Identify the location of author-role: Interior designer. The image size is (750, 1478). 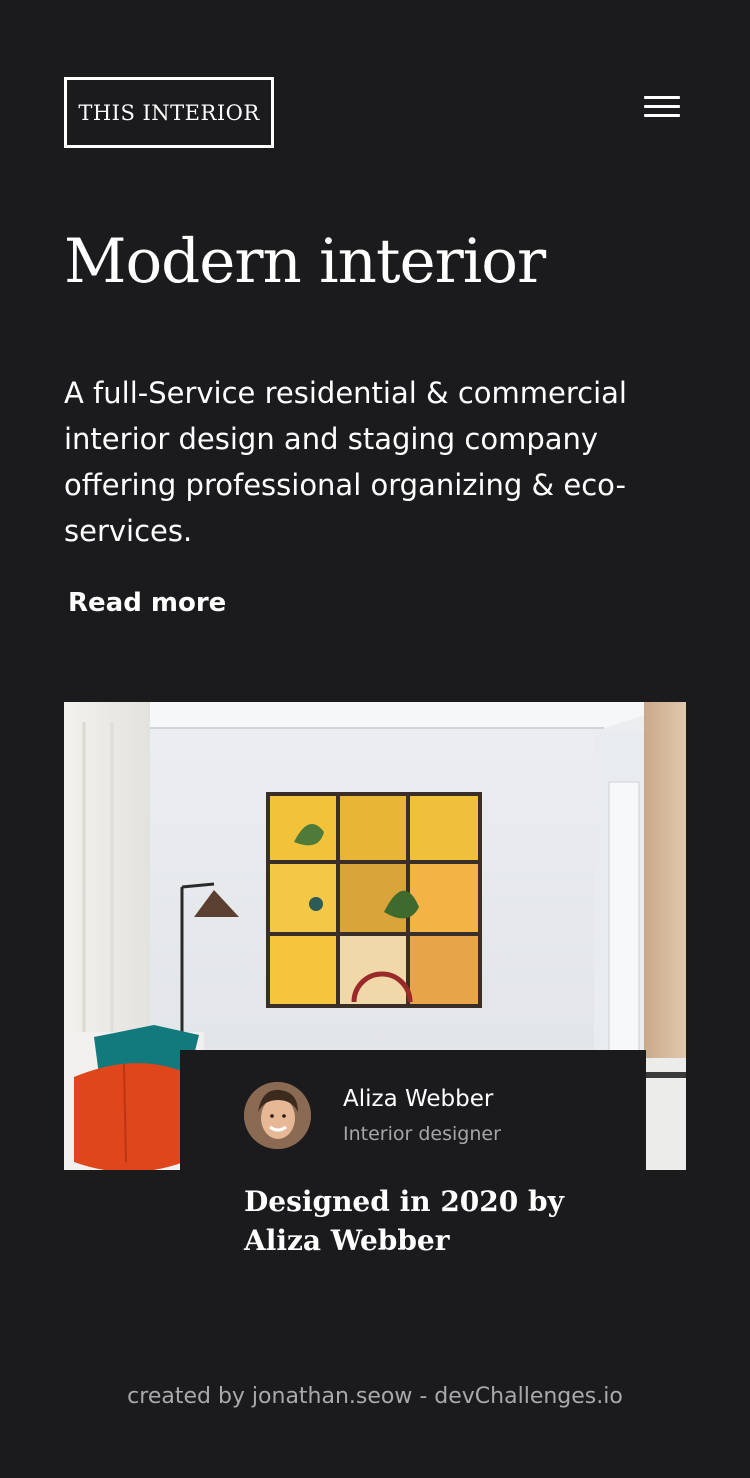
(422, 1134).